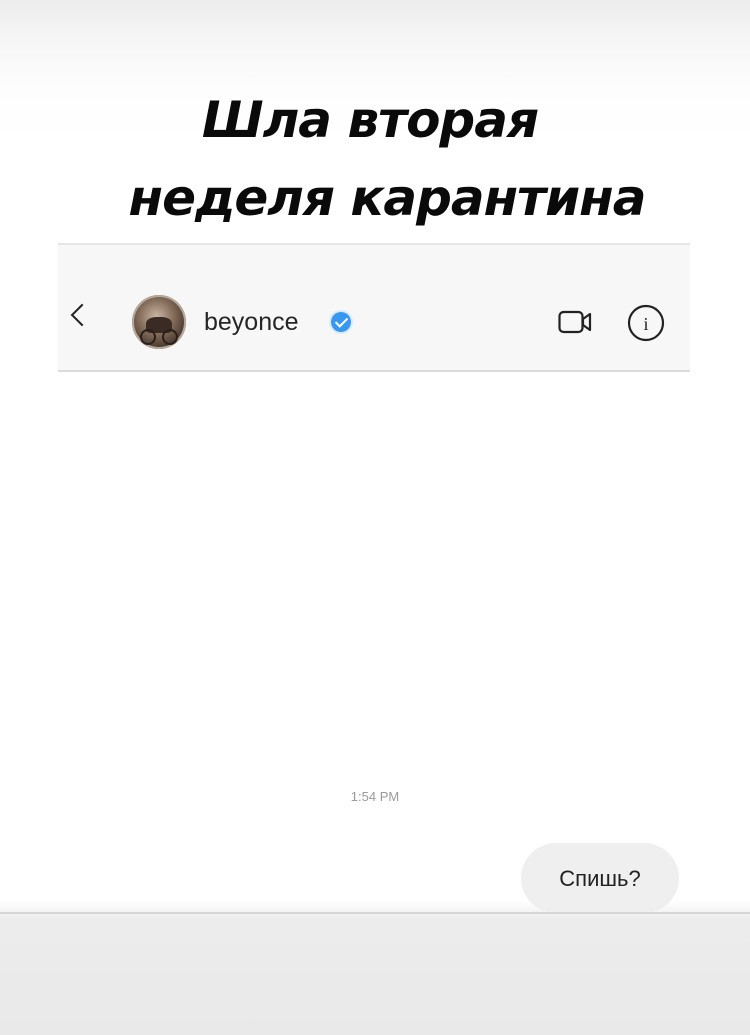 The image size is (750, 1035). I want to click on info-glyph: i, so click(645, 324).